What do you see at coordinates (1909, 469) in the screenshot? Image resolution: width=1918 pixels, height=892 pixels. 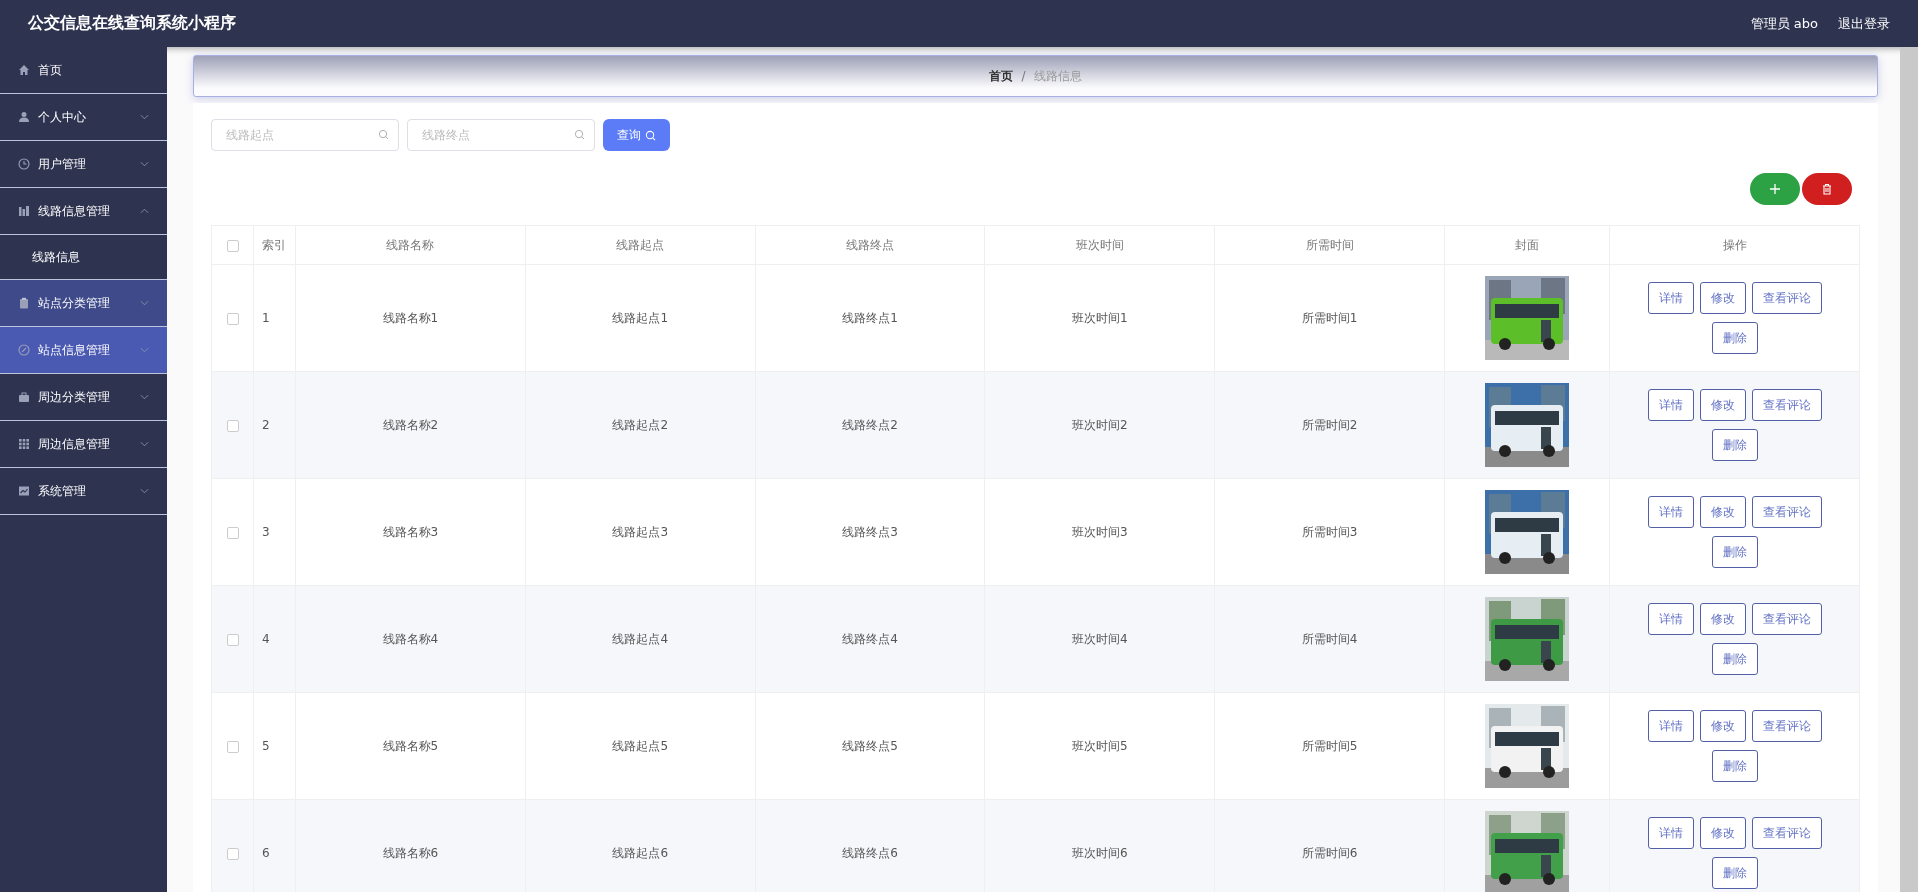 I see `scrollbar` at bounding box center [1909, 469].